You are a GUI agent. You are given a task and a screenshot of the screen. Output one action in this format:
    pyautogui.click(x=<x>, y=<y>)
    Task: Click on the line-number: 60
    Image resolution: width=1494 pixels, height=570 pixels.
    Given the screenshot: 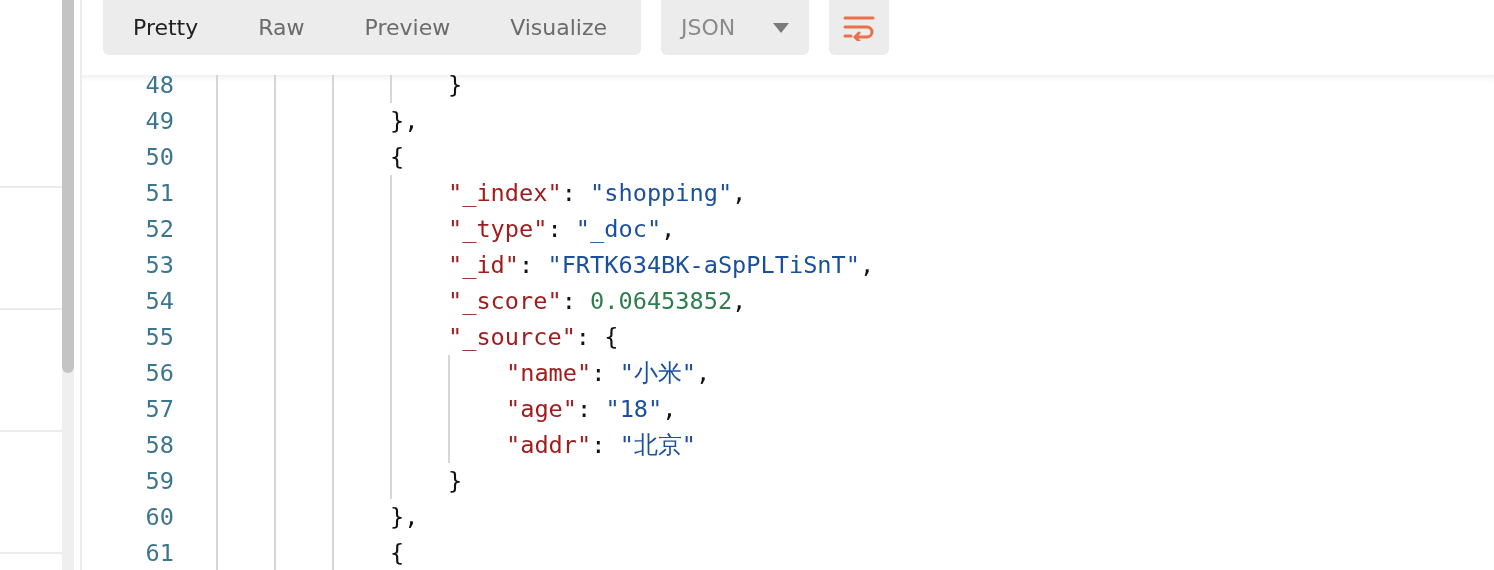 What is the action you would take?
    pyautogui.click(x=159, y=517)
    